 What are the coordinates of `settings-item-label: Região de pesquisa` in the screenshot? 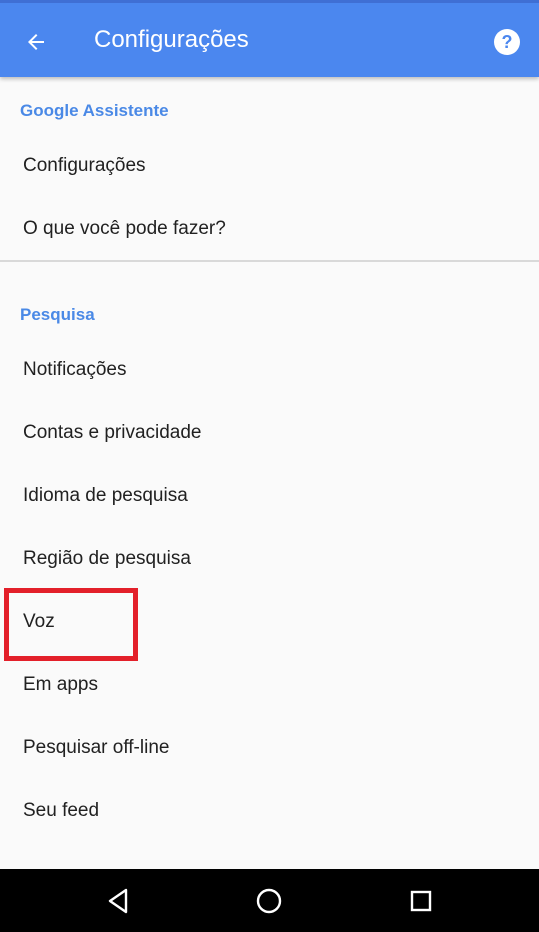 It's located at (107, 558).